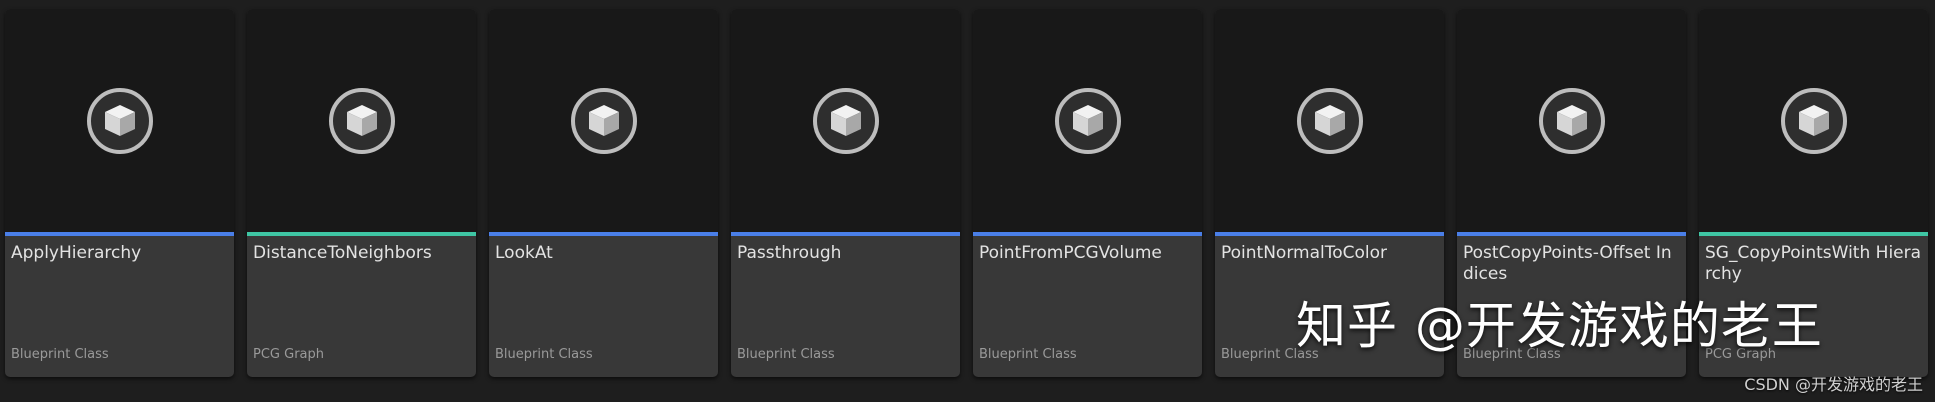 The width and height of the screenshot is (1935, 402). Describe the element at coordinates (361, 306) in the screenshot. I see `asset-info: DistanceToNeighbors PCG Graph` at that location.